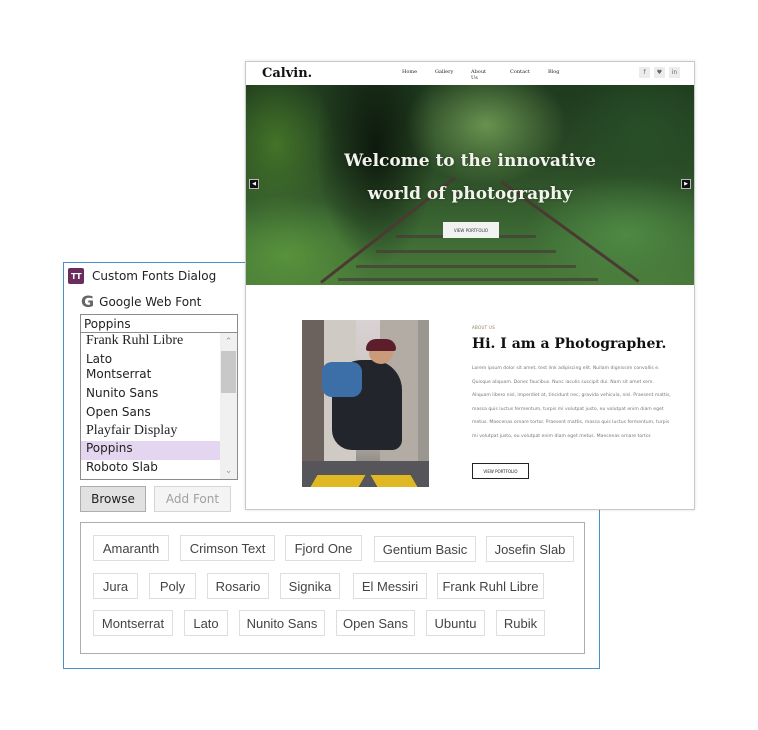  I want to click on add-font-button: Add Font, so click(192, 499).